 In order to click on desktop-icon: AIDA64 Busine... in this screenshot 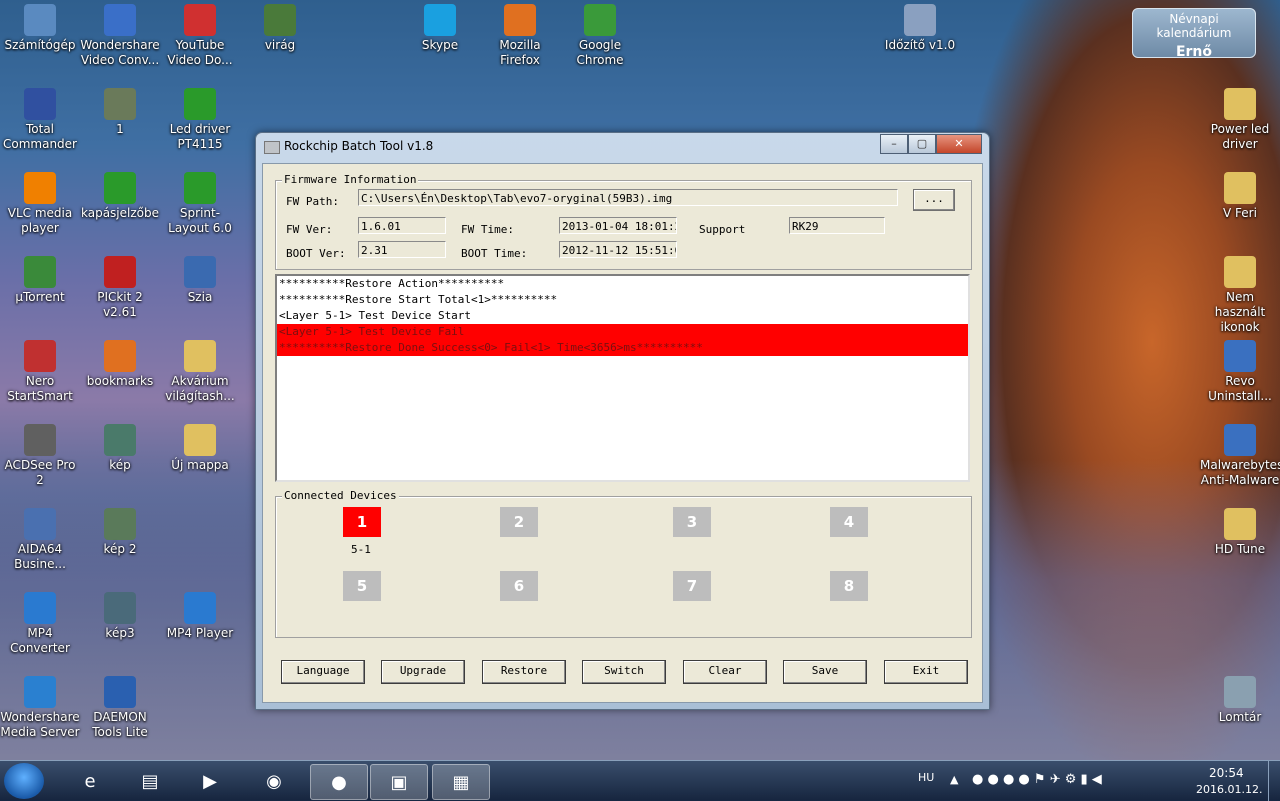, I will do `click(40, 540)`.